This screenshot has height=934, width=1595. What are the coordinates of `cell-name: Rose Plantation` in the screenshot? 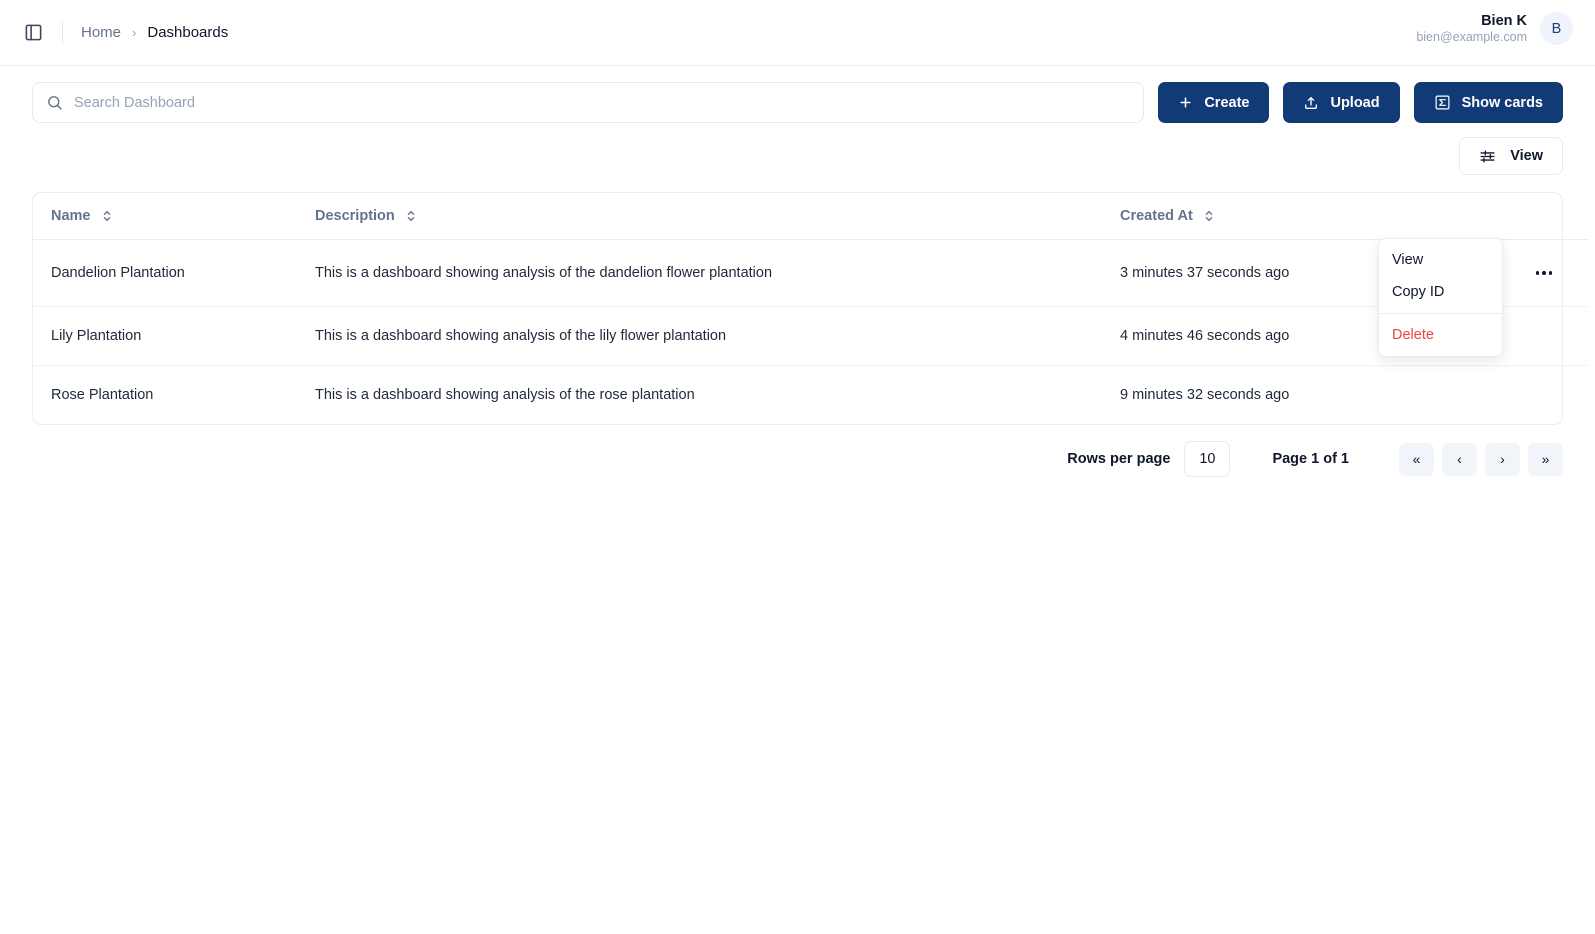 It's located at (102, 395).